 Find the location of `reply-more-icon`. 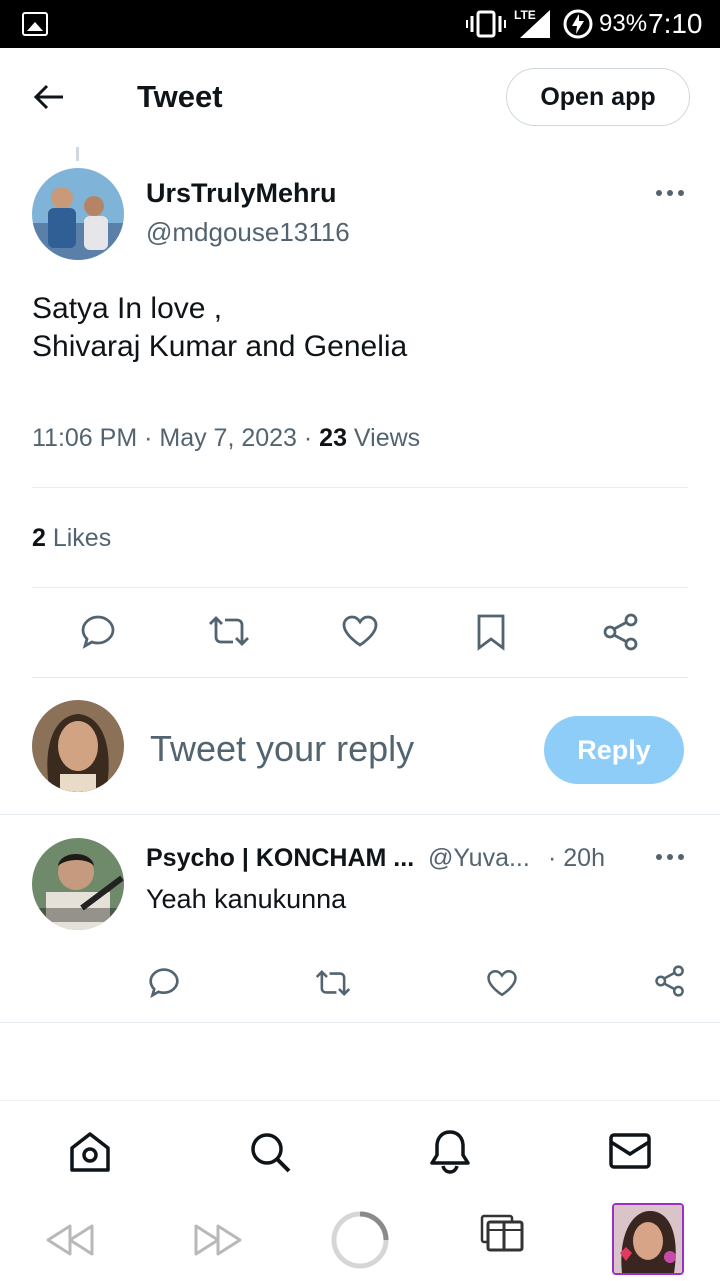

reply-more-icon is located at coordinates (670, 857).